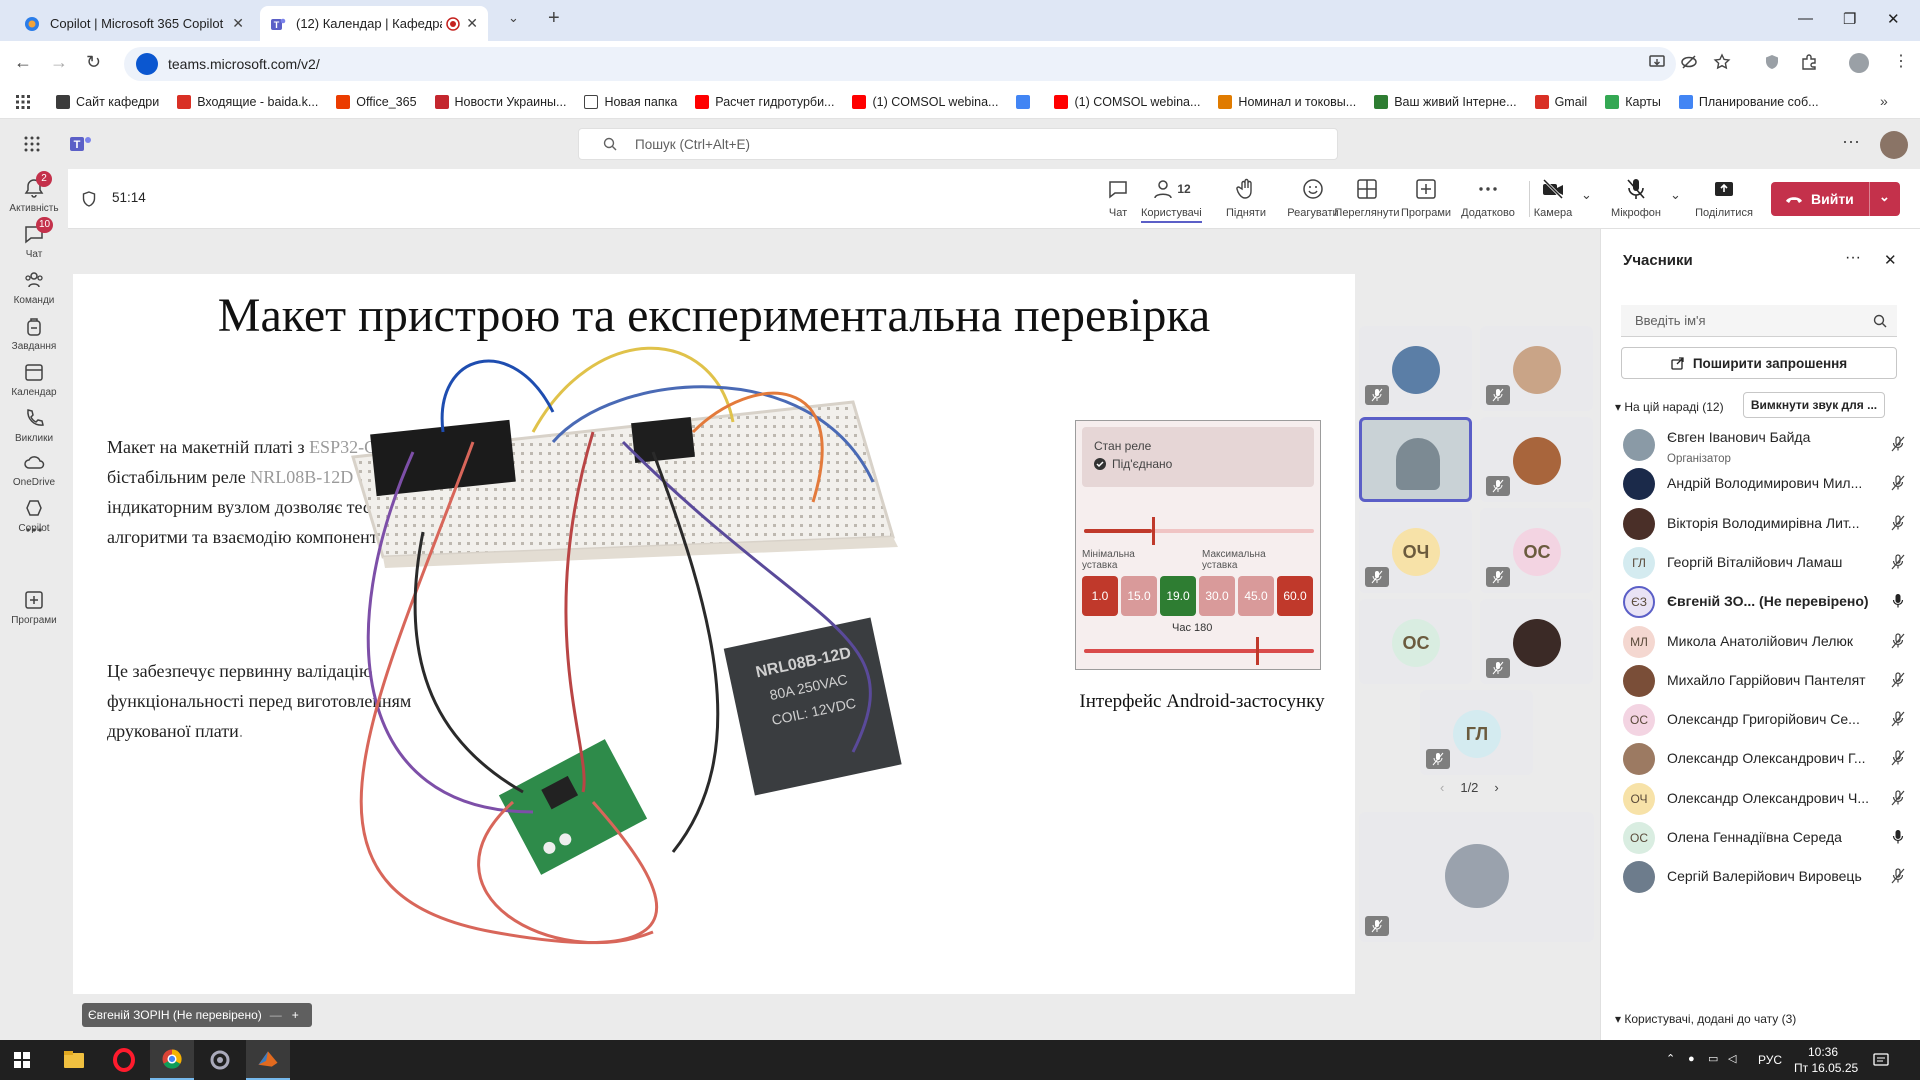  Describe the element at coordinates (1894, 145) in the screenshot. I see `user-avatar` at that location.